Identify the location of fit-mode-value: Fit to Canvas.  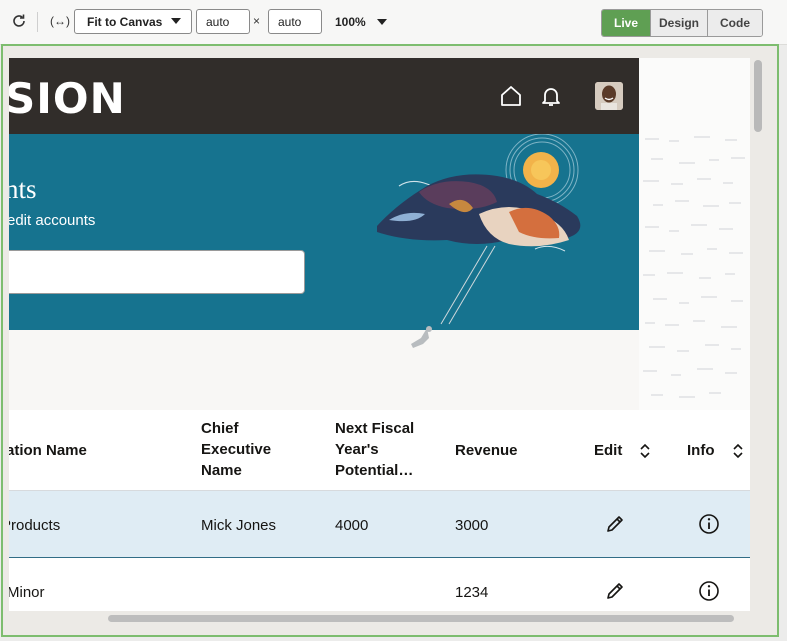
(125, 21).